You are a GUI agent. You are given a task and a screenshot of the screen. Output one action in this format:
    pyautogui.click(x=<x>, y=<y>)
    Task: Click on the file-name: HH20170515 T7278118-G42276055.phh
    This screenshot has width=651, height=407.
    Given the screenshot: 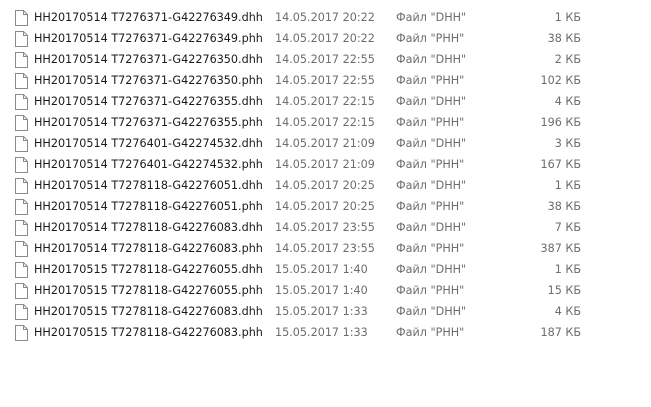 What is the action you would take?
    pyautogui.click(x=148, y=290)
    